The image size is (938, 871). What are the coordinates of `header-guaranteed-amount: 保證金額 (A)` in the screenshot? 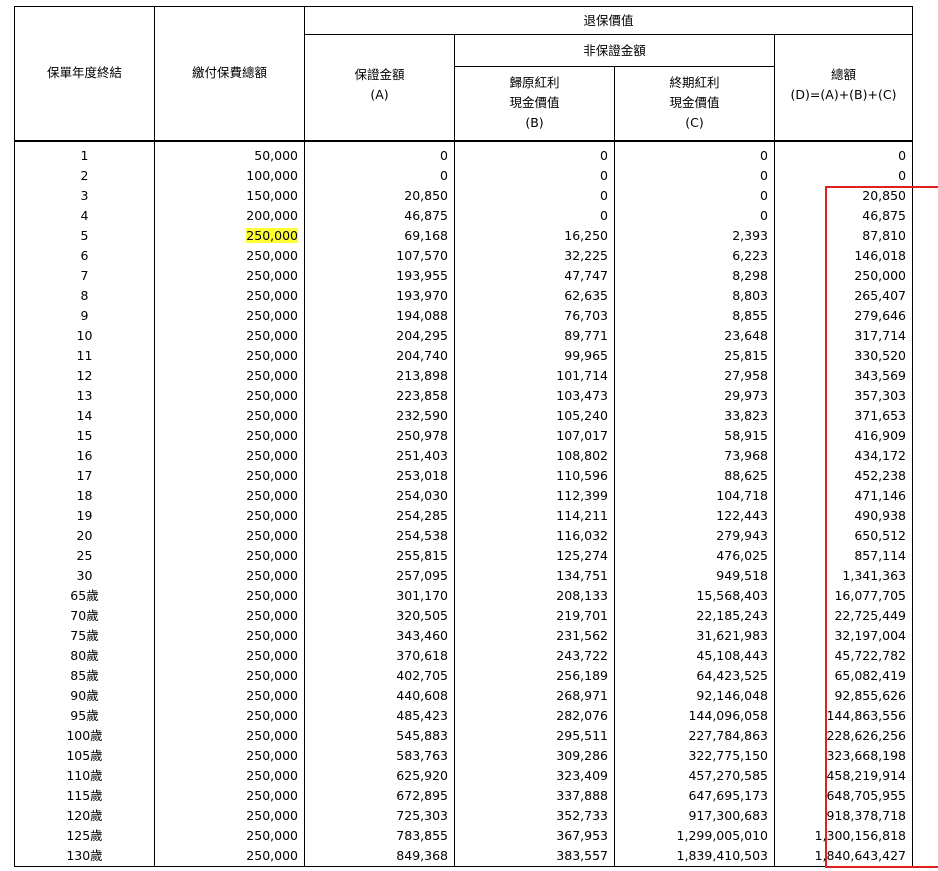 It's located at (379, 88).